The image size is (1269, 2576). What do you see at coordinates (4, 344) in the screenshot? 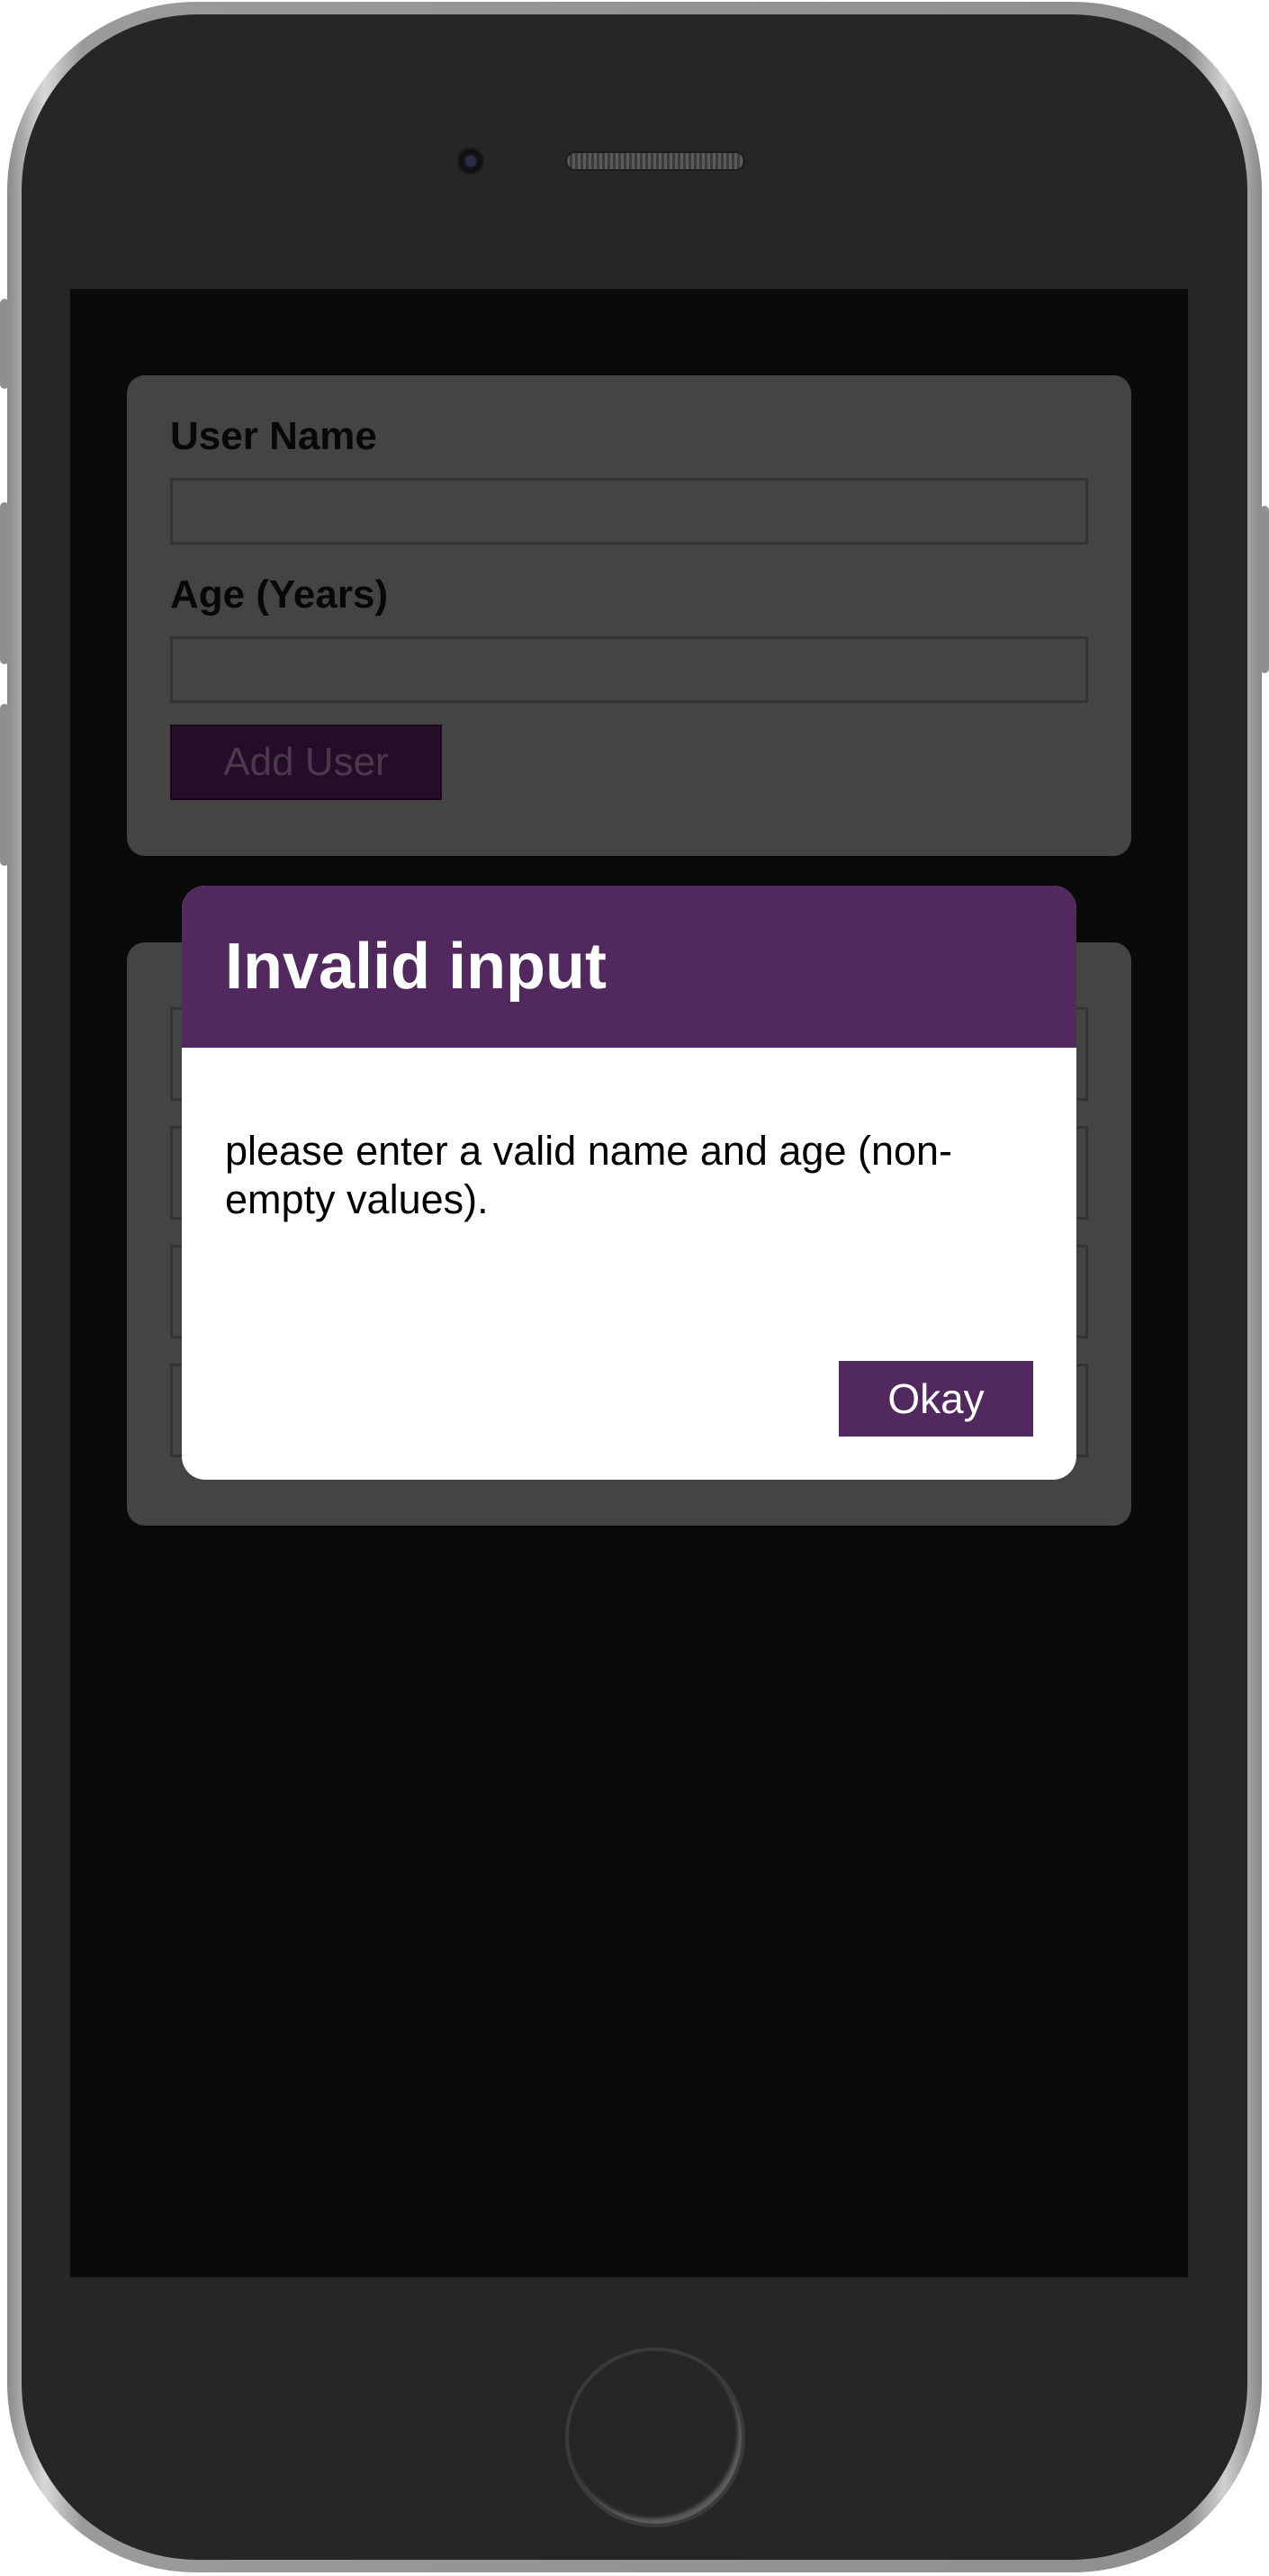
I see `mute-switch` at bounding box center [4, 344].